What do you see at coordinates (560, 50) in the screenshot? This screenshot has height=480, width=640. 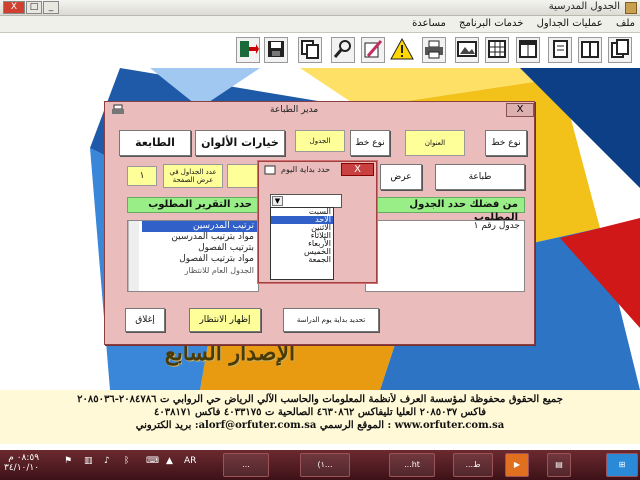 I see `notes-icon` at bounding box center [560, 50].